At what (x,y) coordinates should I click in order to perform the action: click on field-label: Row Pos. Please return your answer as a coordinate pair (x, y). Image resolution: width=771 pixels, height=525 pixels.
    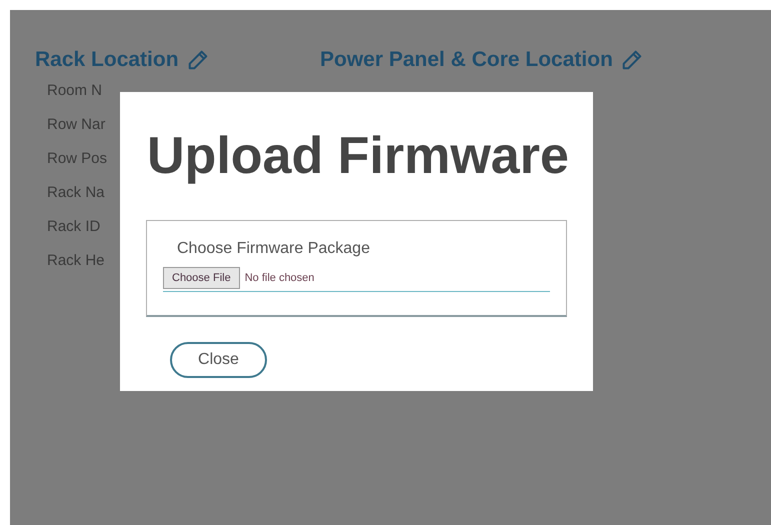
    Looking at the image, I should click on (77, 158).